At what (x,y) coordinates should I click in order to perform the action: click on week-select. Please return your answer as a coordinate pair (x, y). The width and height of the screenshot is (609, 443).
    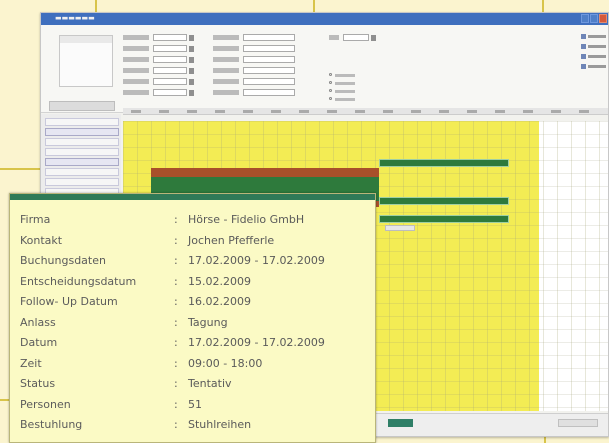
    Looking at the image, I should click on (82, 106).